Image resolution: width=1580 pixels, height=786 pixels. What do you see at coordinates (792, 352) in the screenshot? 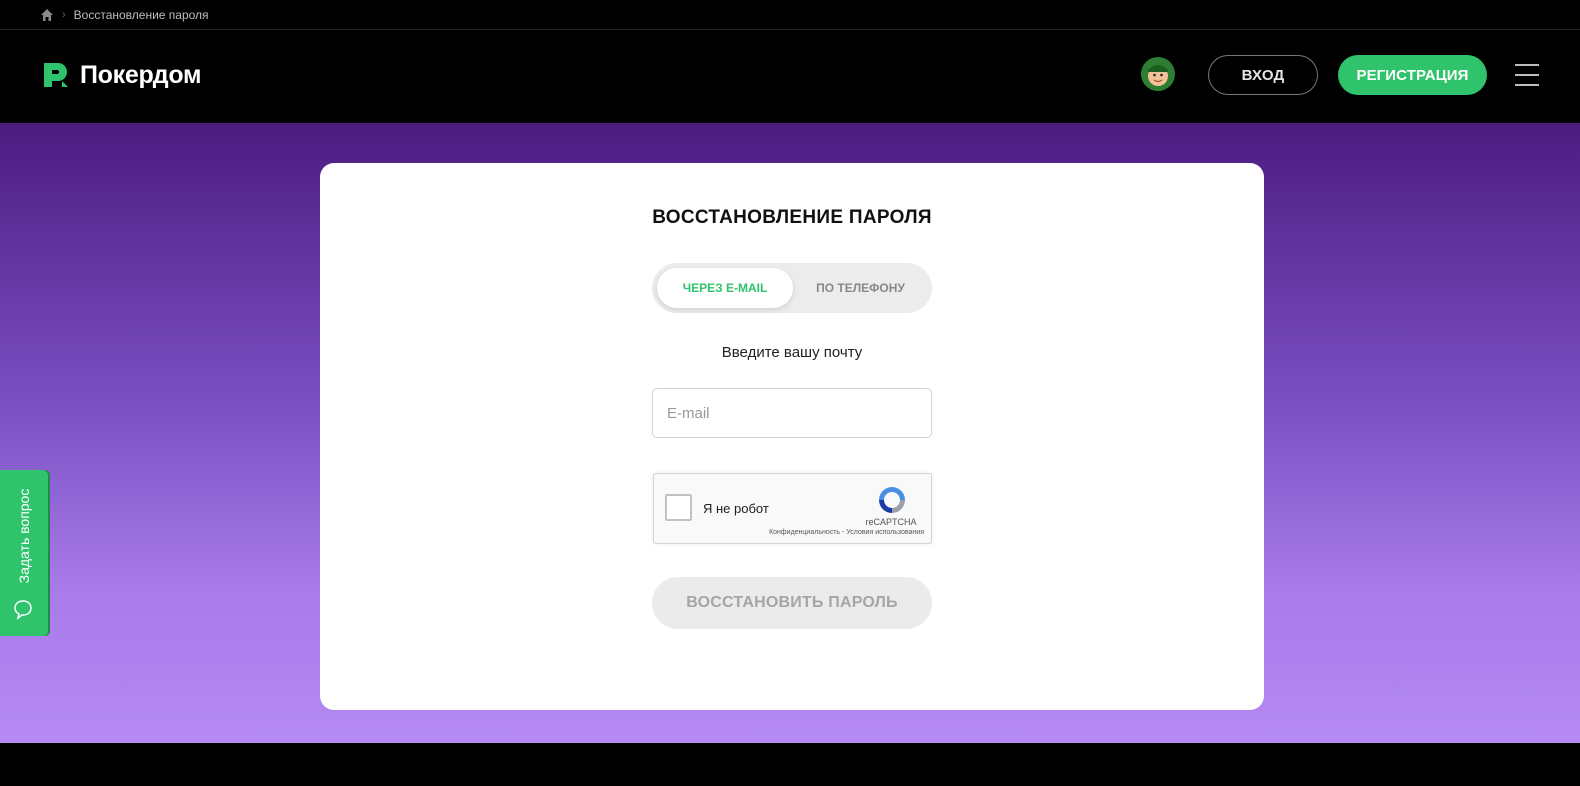
I see `form-subtitle: Введите вашу почту` at bounding box center [792, 352].